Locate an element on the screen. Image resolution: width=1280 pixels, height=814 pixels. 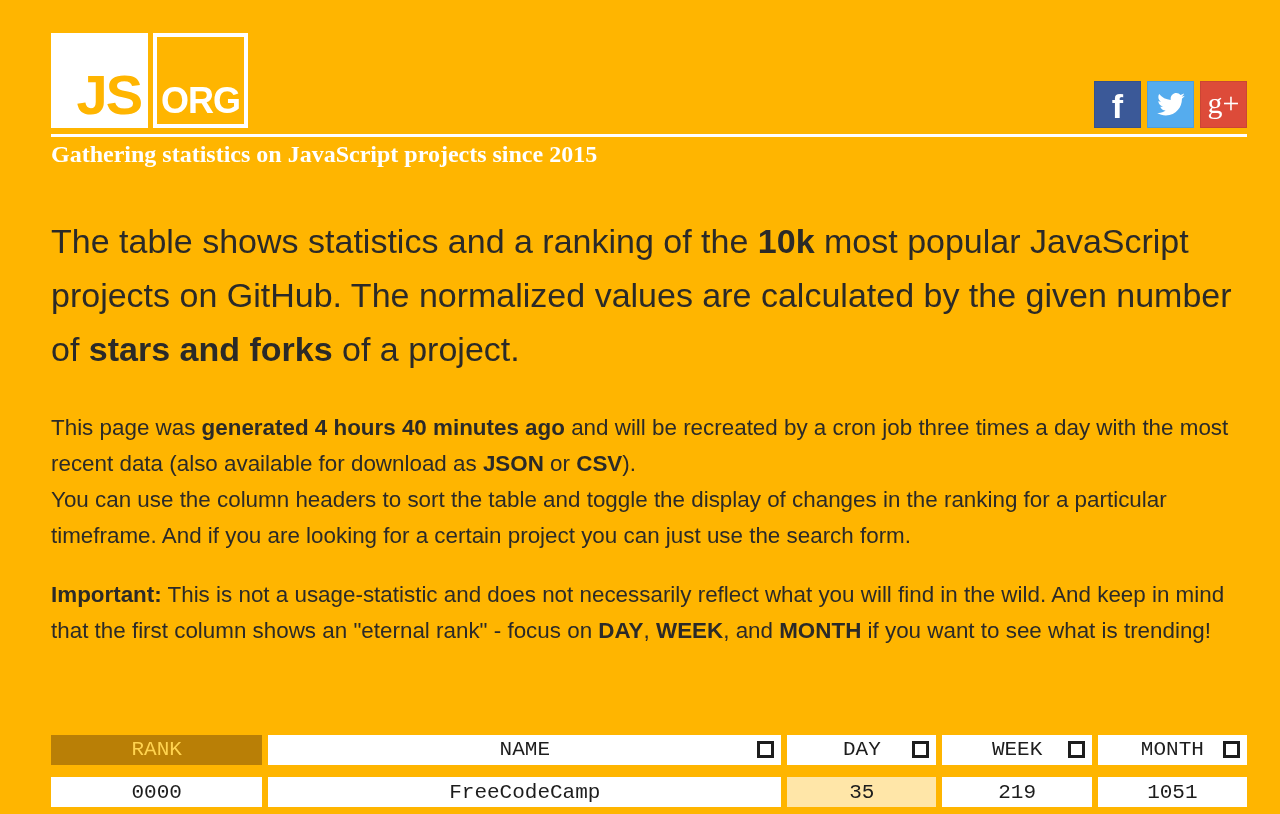
twitter-link is located at coordinates (1170, 104).